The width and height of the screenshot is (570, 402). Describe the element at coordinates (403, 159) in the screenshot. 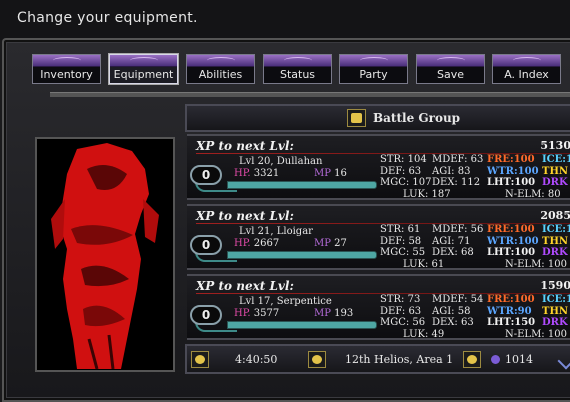

I see `stat-str: STR: 104` at that location.